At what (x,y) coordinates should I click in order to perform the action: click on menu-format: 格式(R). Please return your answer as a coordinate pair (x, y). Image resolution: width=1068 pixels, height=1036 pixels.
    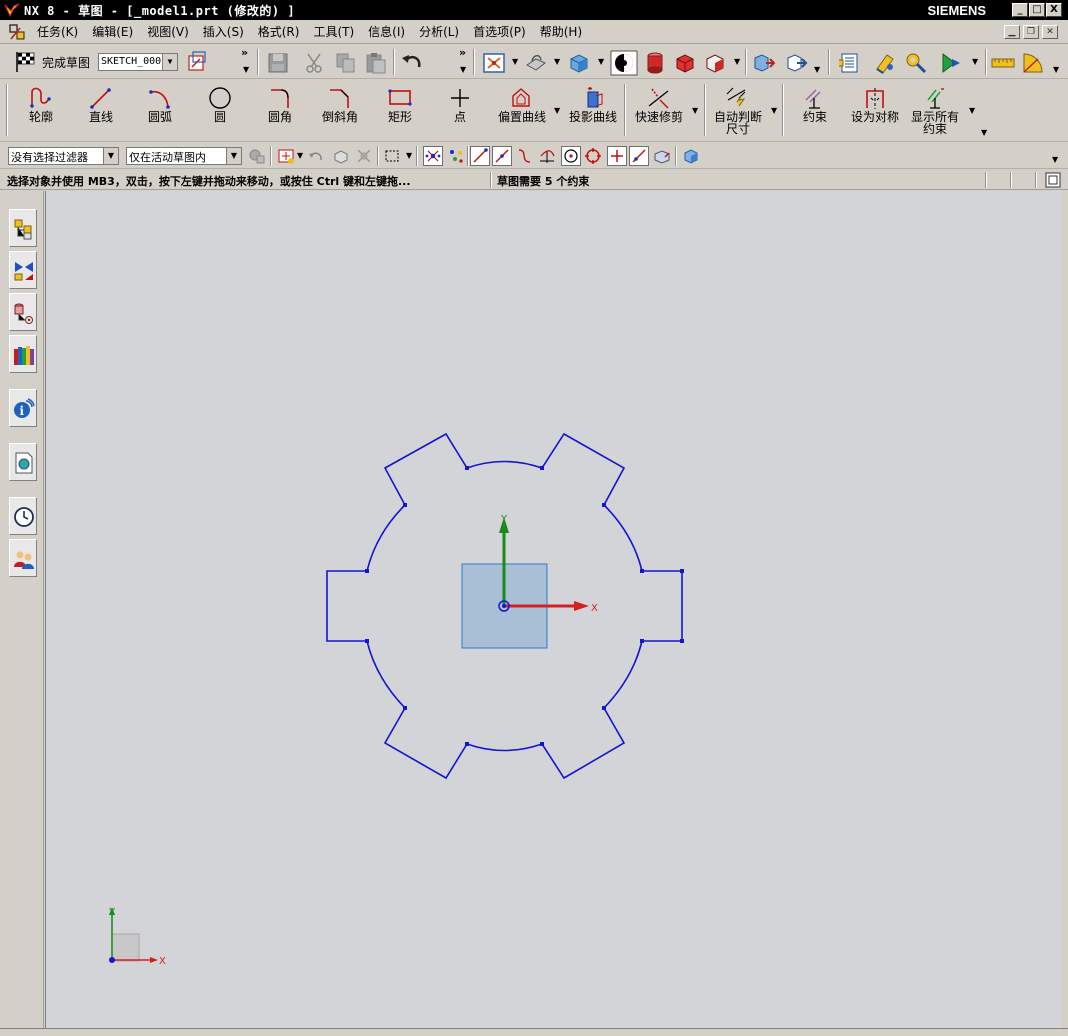
    Looking at the image, I should click on (279, 31).